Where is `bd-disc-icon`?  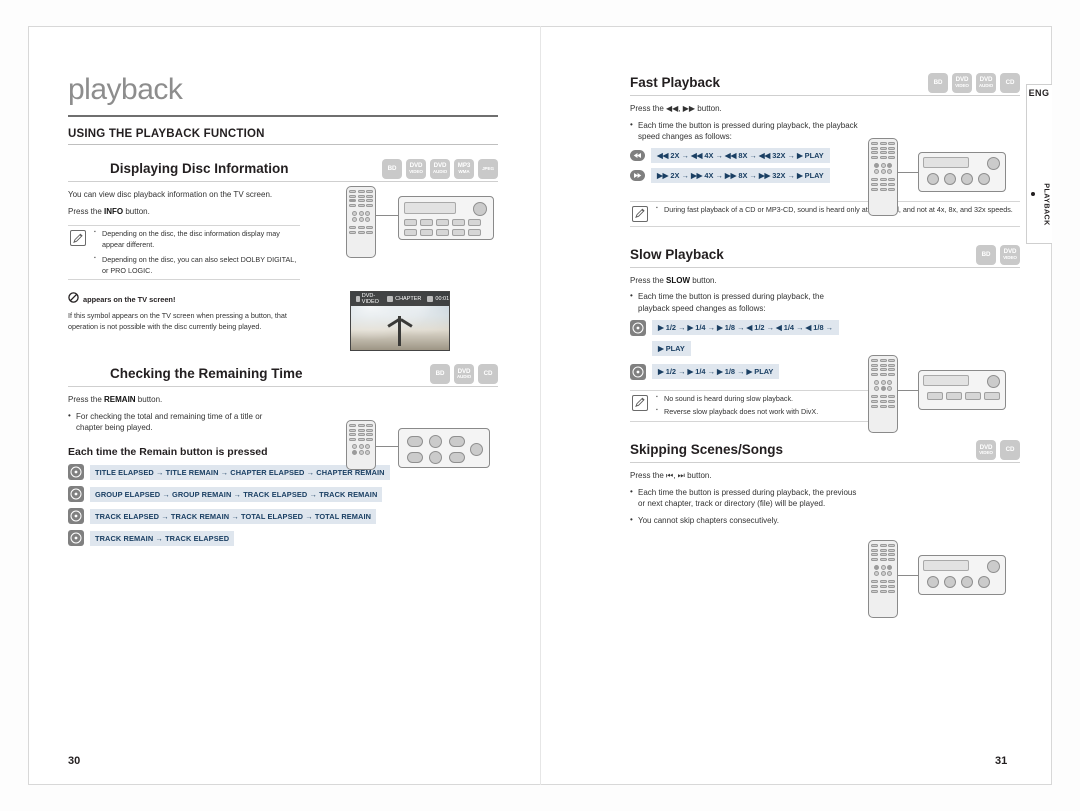
bd-disc-icon is located at coordinates (76, 472).